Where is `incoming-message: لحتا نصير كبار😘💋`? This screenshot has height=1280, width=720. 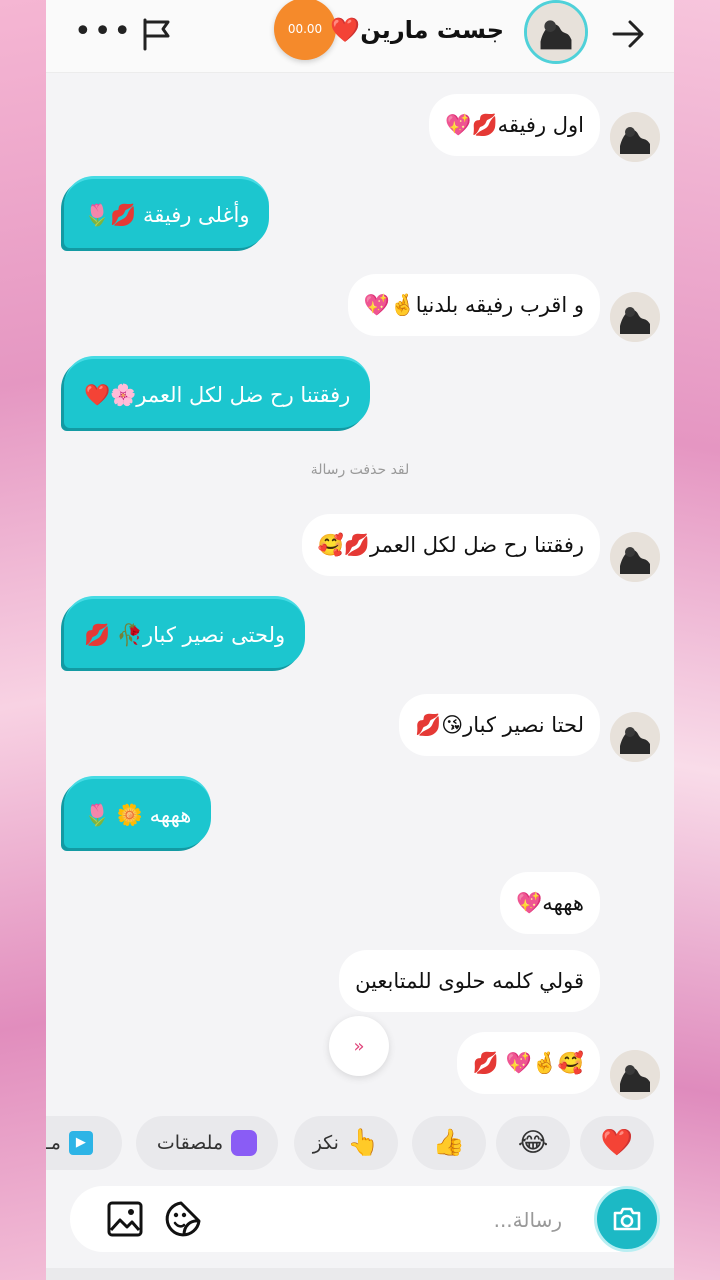 incoming-message: لحتا نصير كبار😘💋 is located at coordinates (499, 725).